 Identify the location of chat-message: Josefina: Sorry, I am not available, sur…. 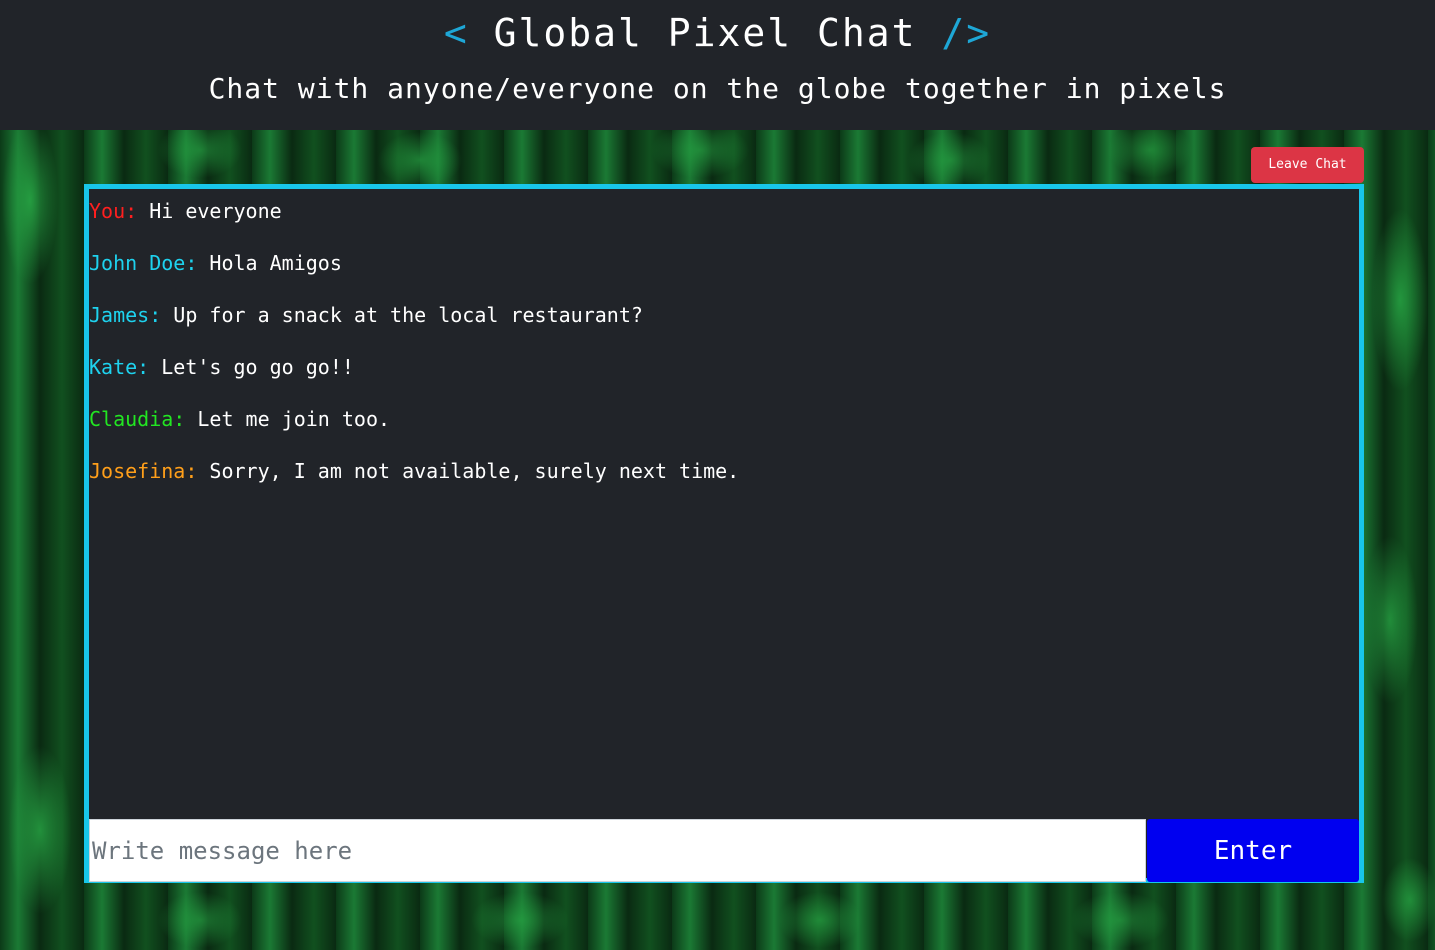
(414, 471).